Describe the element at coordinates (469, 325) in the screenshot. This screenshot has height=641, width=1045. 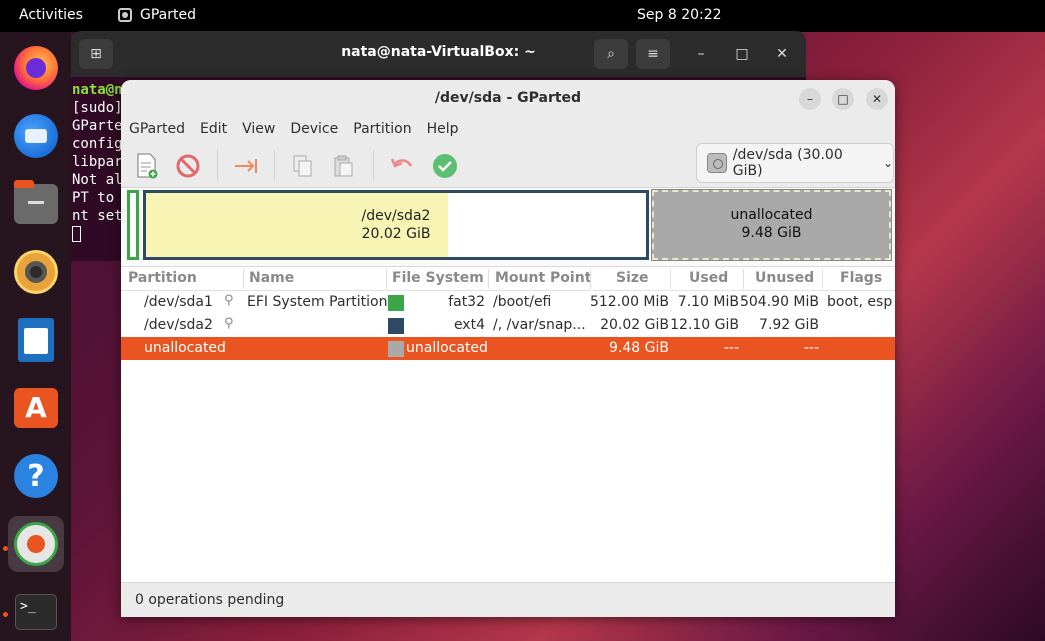
I see `cell-file-system: ext4` at that location.